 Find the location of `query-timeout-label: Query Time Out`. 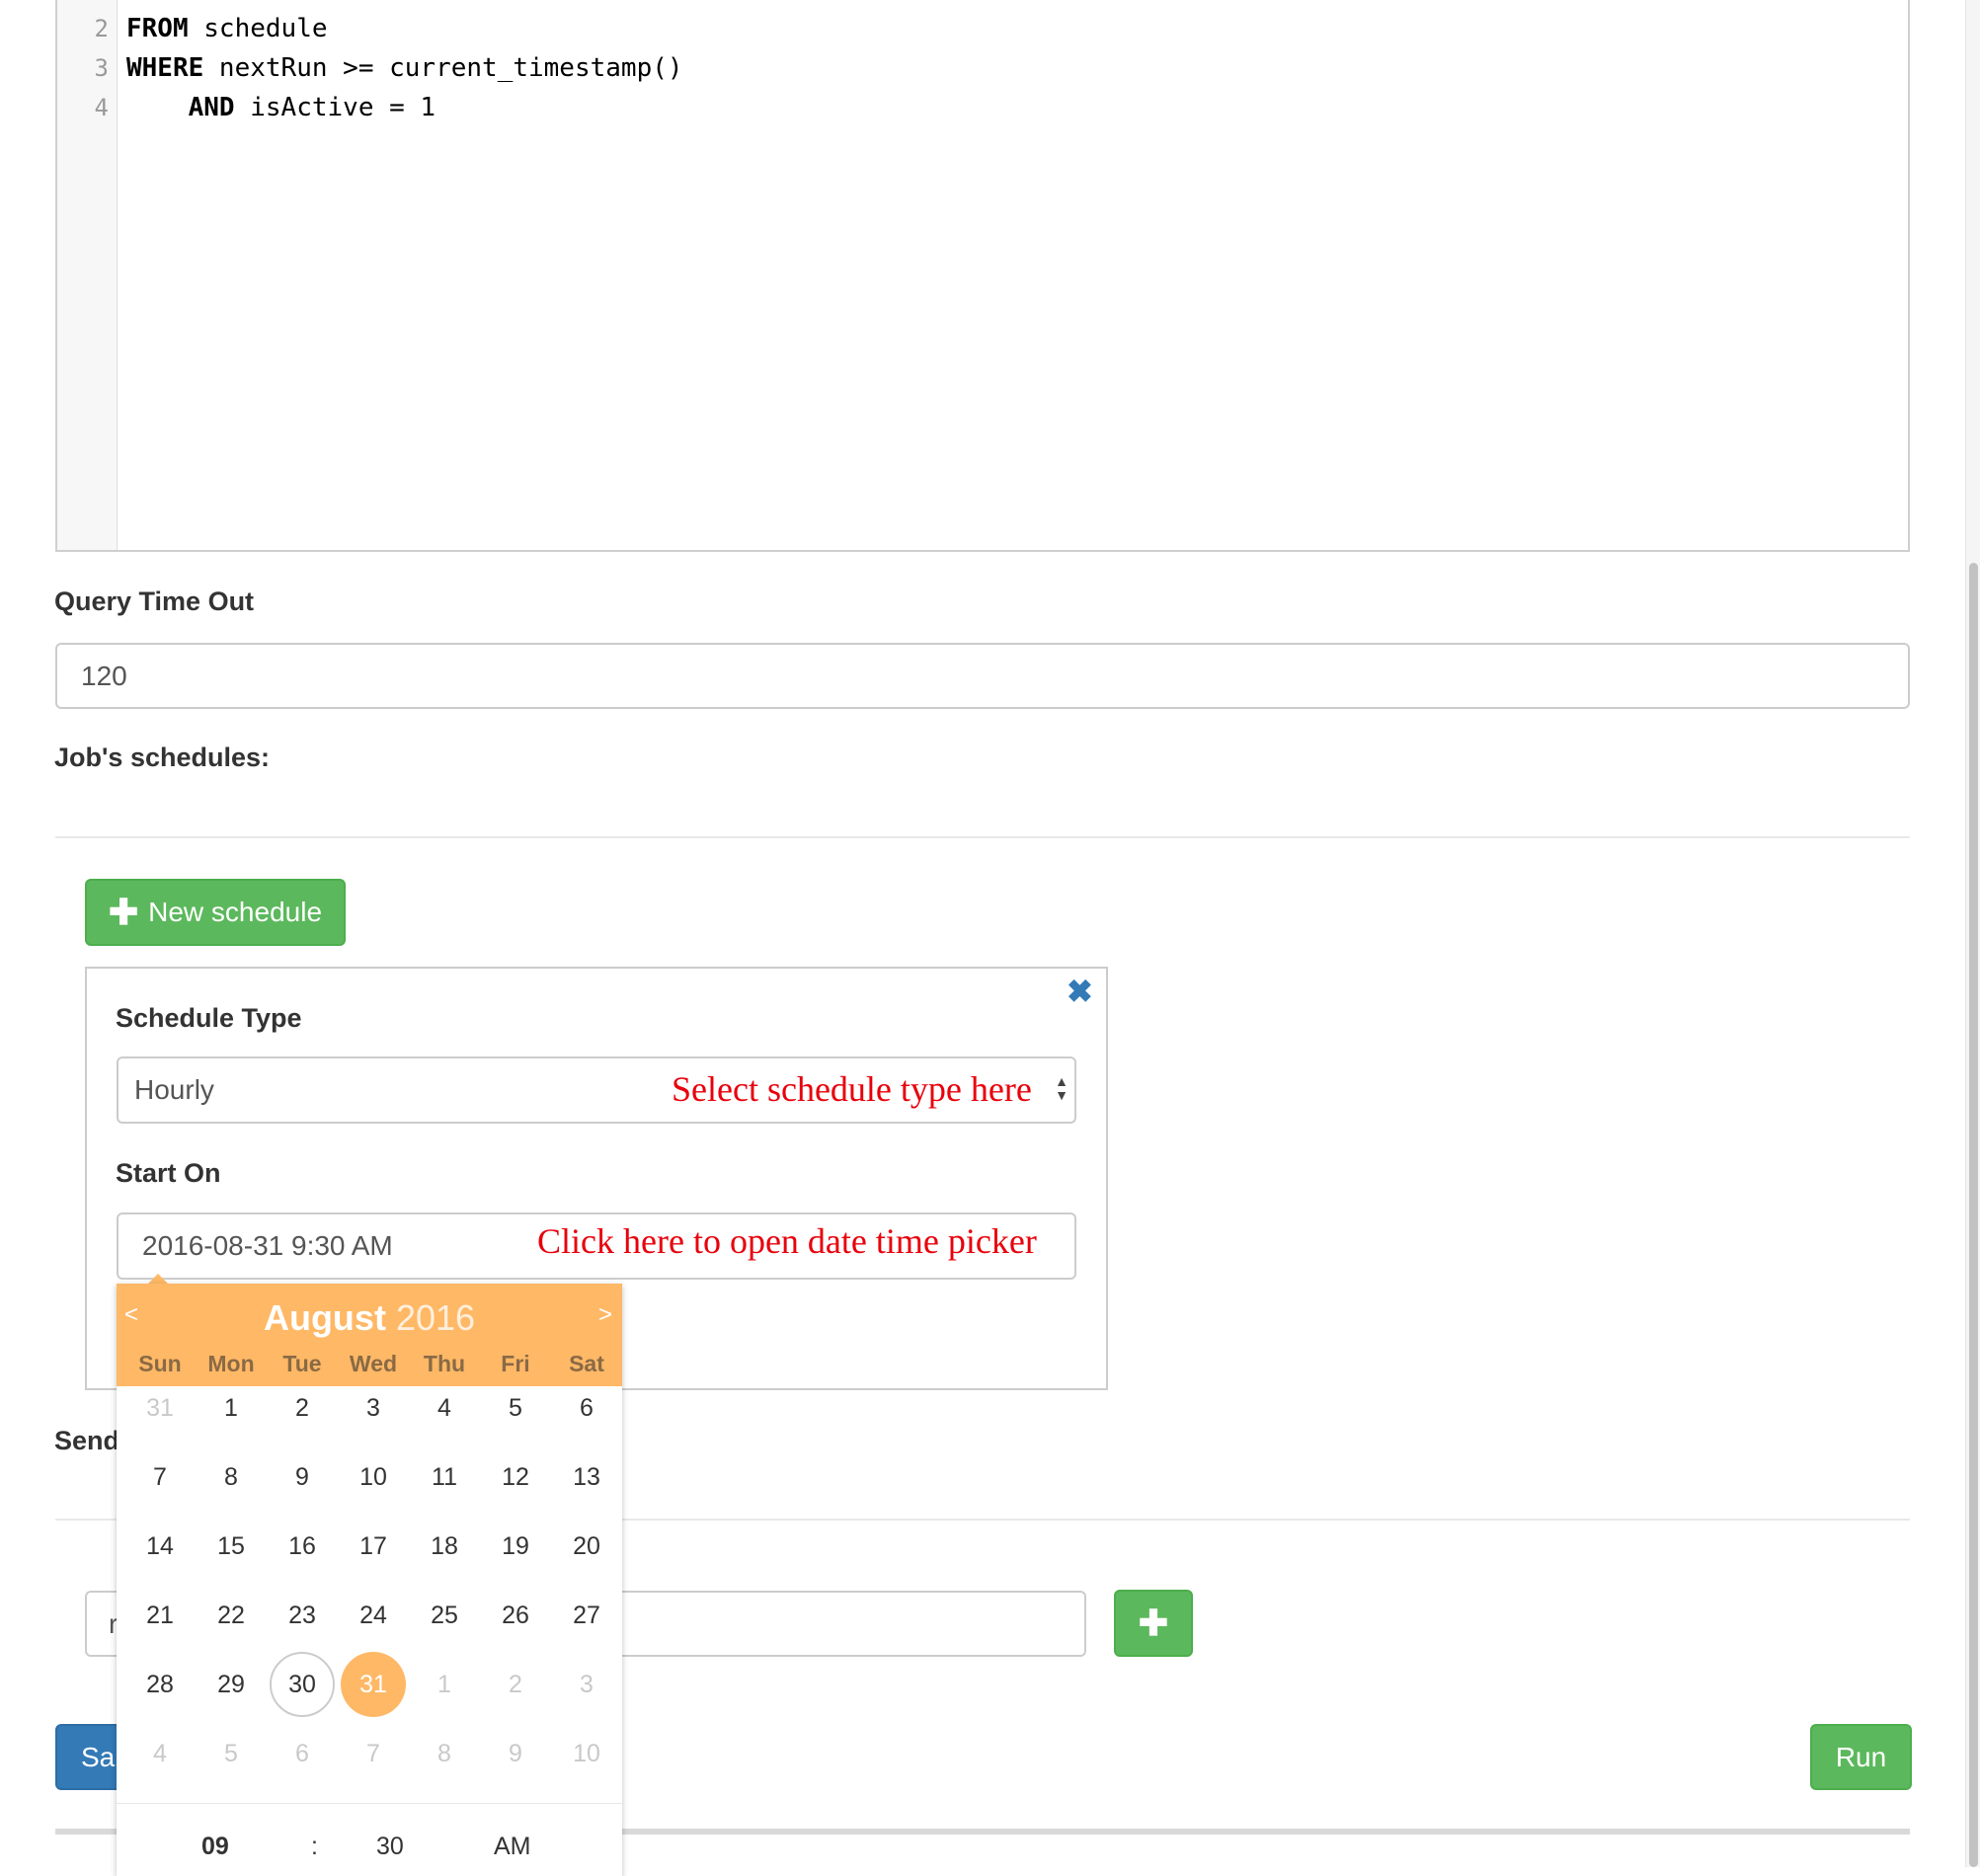

query-timeout-label: Query Time Out is located at coordinates (154, 601).